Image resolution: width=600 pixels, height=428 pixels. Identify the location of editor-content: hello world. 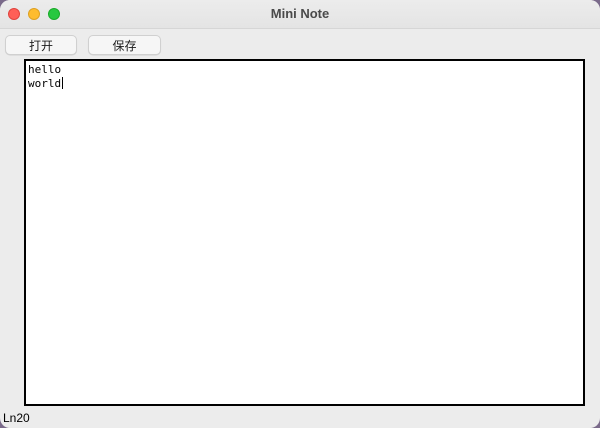
(46, 77).